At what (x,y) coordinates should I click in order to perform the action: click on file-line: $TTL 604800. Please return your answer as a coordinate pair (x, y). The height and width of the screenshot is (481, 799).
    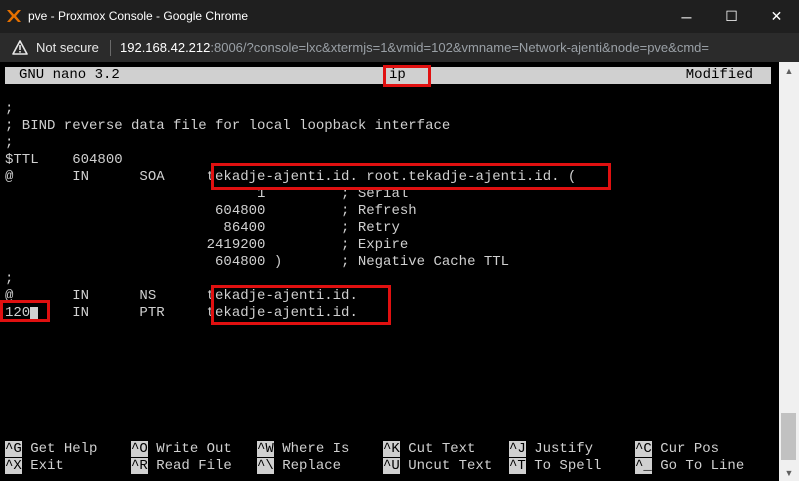
    Looking at the image, I should click on (64, 160).